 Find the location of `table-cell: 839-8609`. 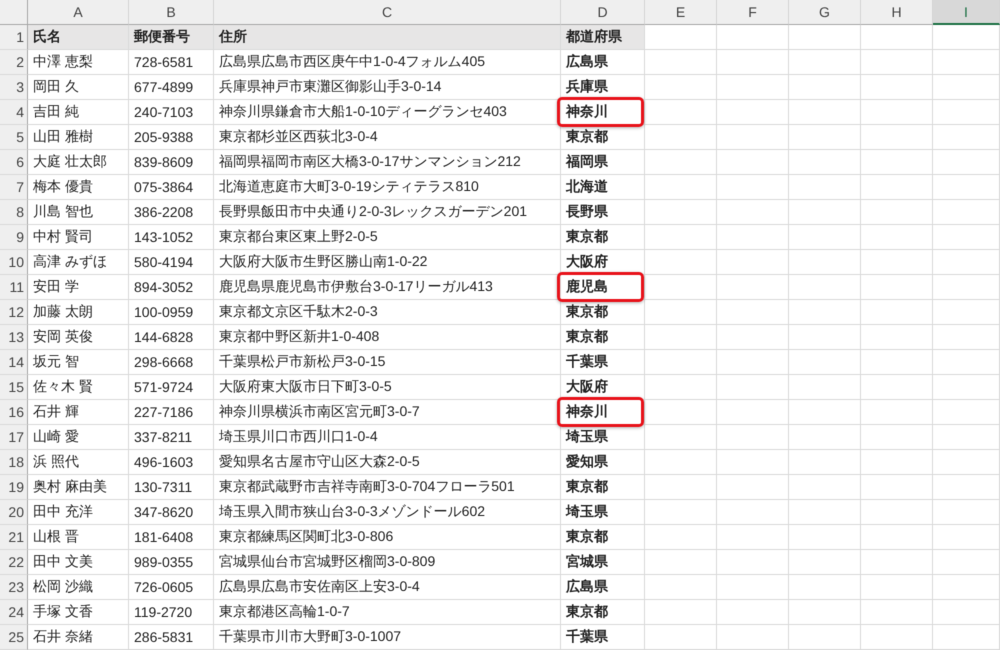

table-cell: 839-8609 is located at coordinates (171, 162).